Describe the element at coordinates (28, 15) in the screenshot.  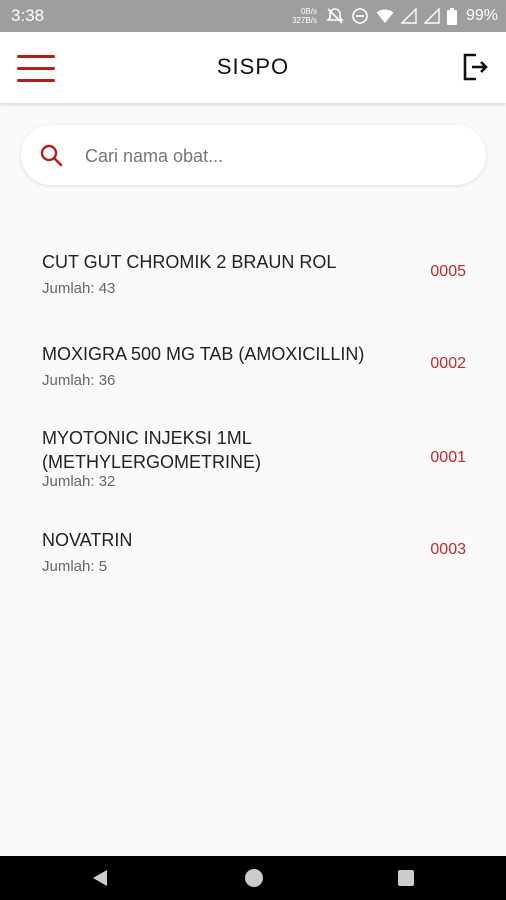
I see `status-time: 3:38` at that location.